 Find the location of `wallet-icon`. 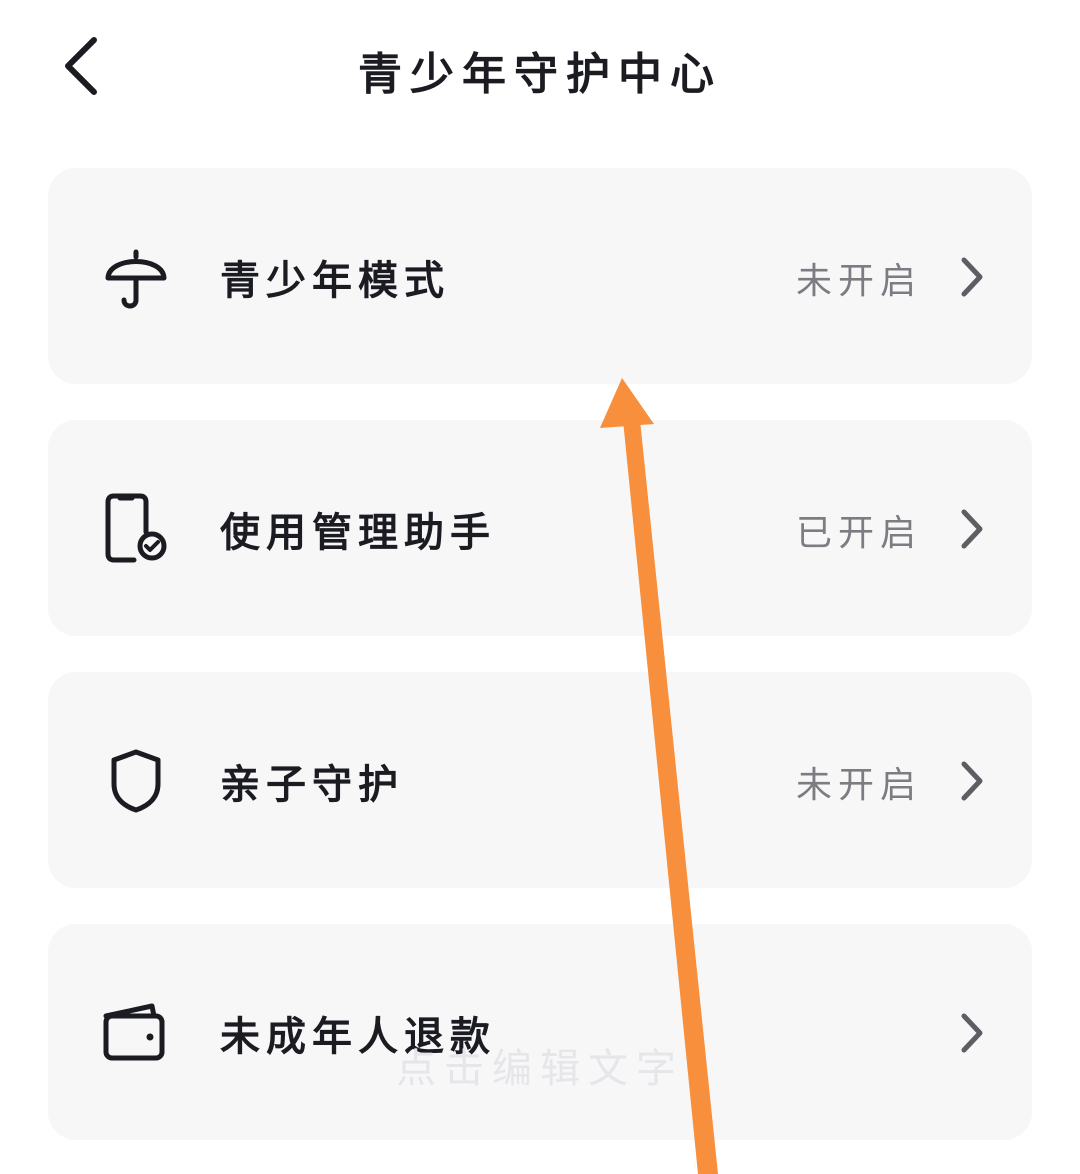

wallet-icon is located at coordinates (134, 1032).